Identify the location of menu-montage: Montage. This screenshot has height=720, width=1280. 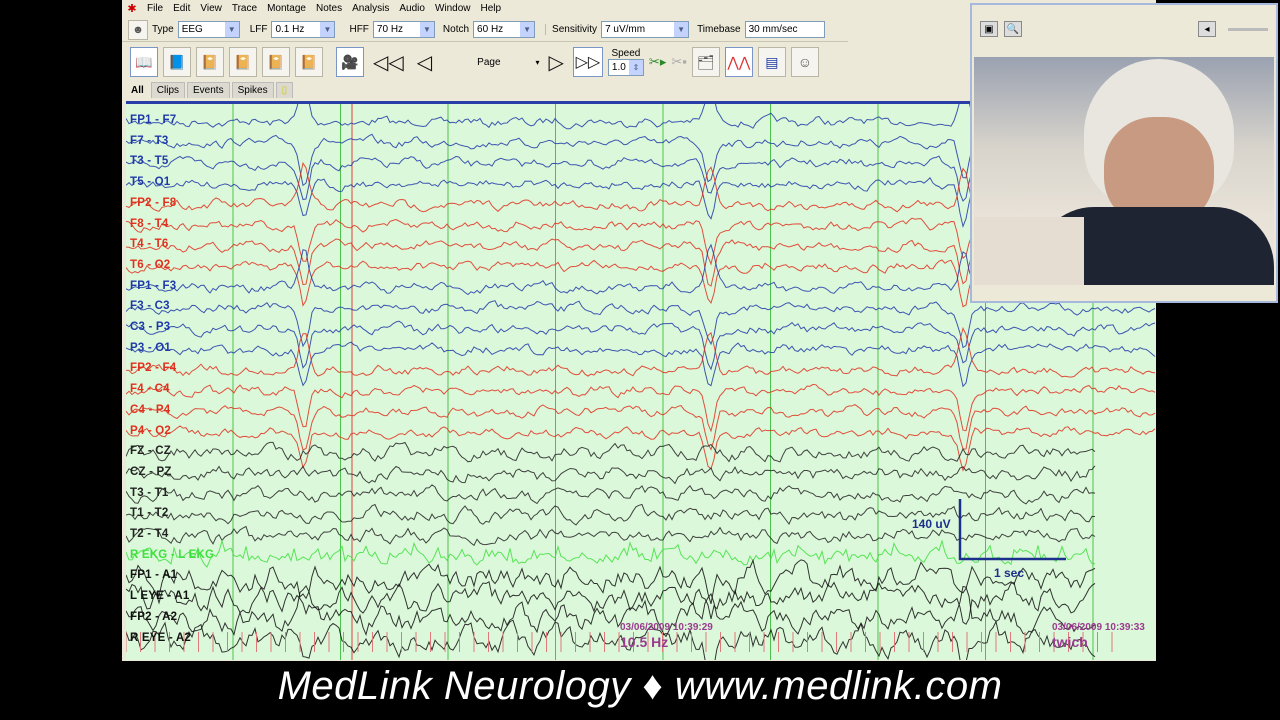
(286, 8).